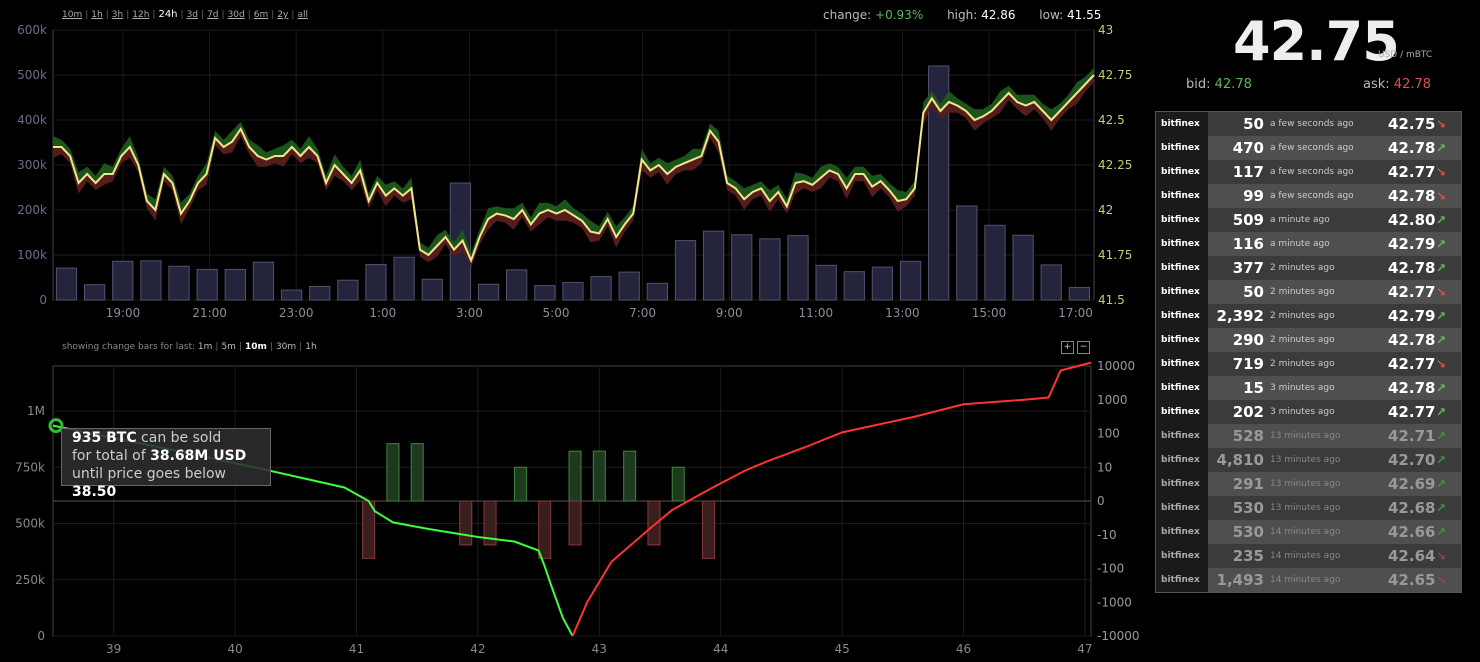 The width and height of the screenshot is (1480, 662). What do you see at coordinates (261, 15) in the screenshot?
I see `range-option-6m: 6m` at bounding box center [261, 15].